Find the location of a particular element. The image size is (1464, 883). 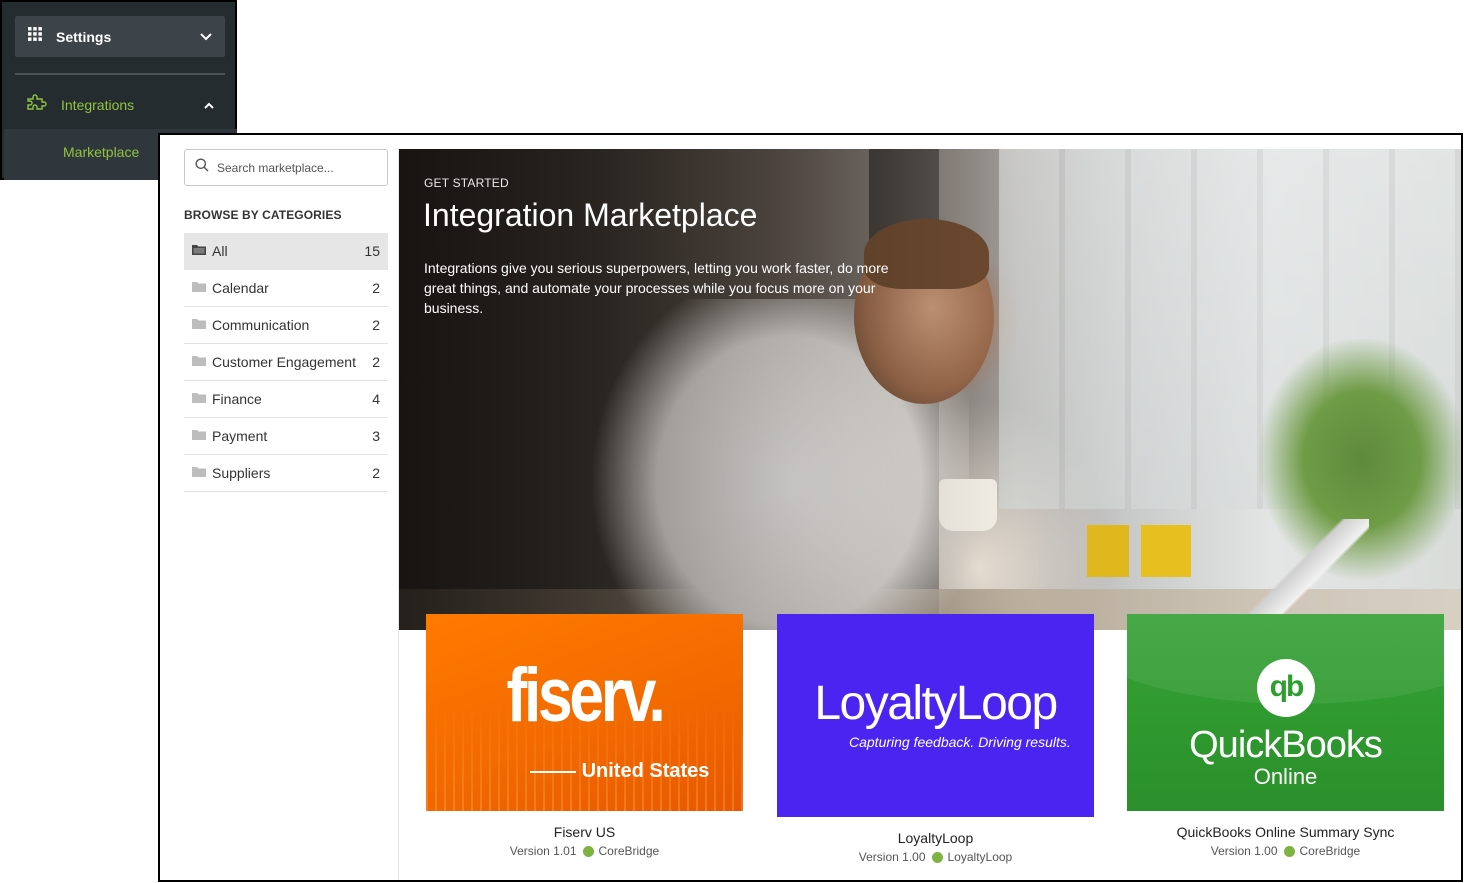

category-name: All is located at coordinates (220, 251).